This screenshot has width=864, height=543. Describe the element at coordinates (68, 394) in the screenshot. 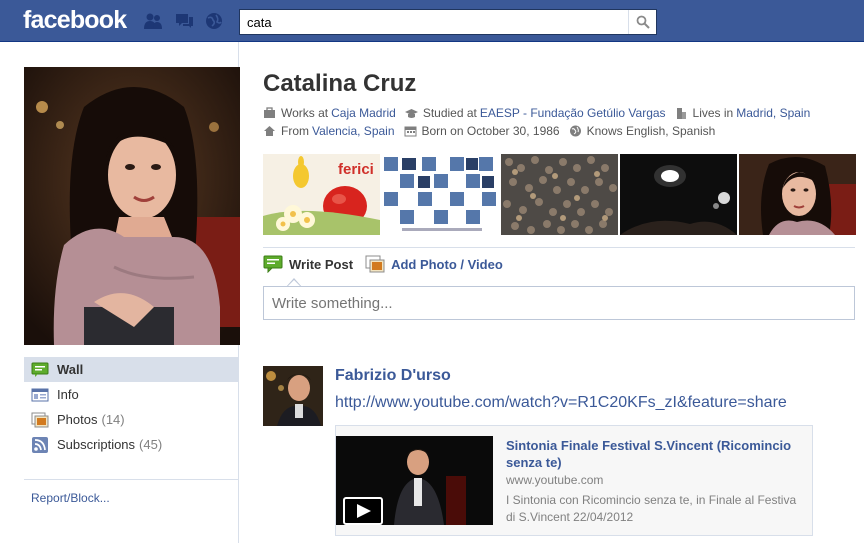

I see `nav-label-info: Info` at that location.